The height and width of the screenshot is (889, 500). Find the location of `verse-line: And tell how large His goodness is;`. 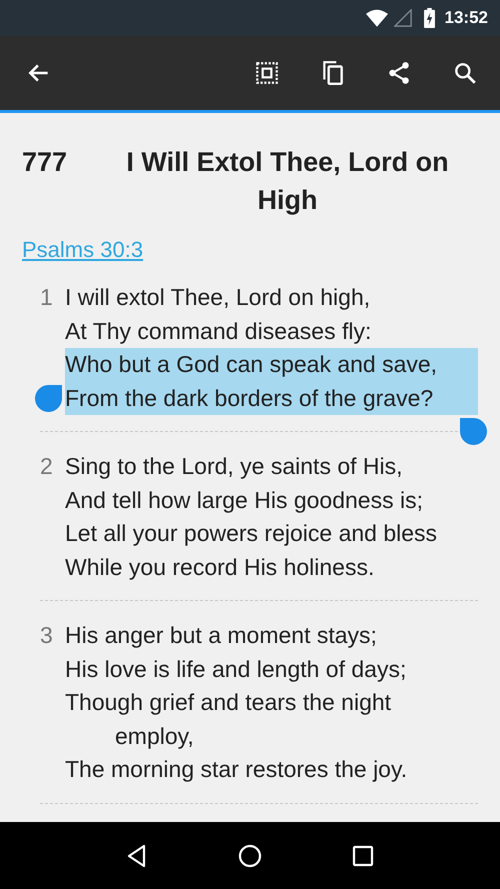

verse-line: And tell how large His goodness is; is located at coordinates (244, 499).